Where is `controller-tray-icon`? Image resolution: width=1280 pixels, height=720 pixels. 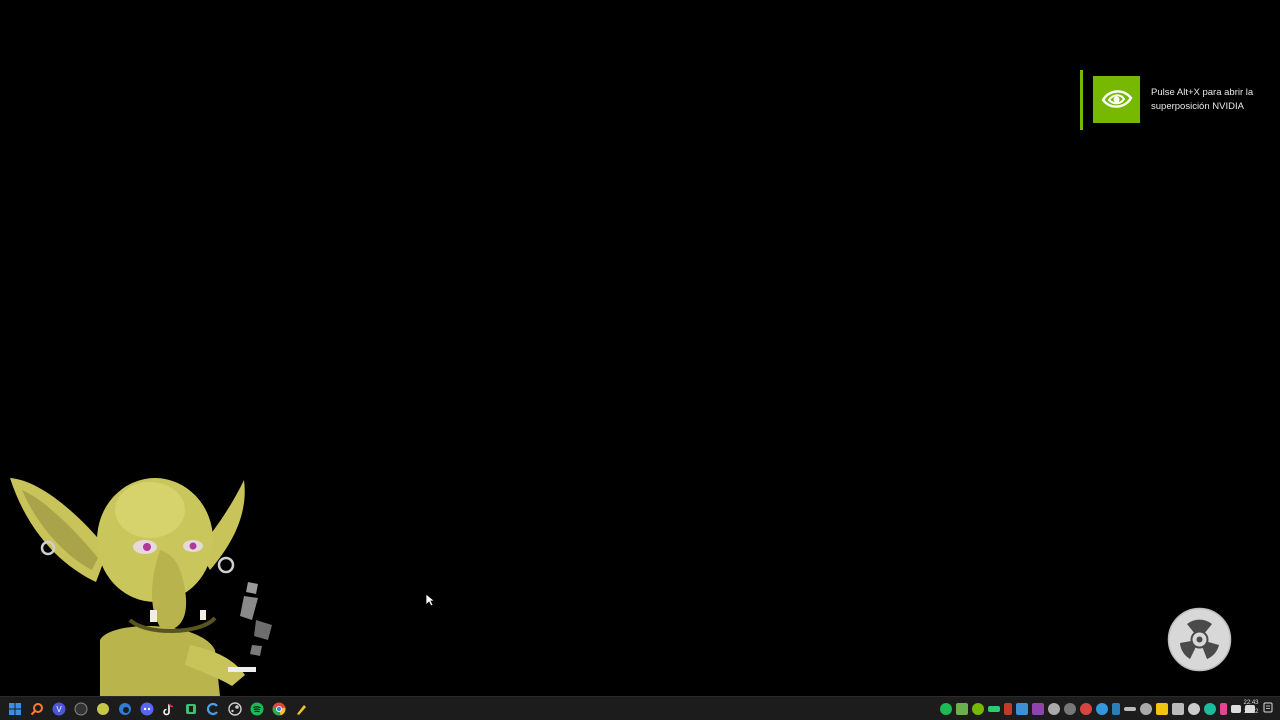
controller-tray-icon is located at coordinates (1038, 709).